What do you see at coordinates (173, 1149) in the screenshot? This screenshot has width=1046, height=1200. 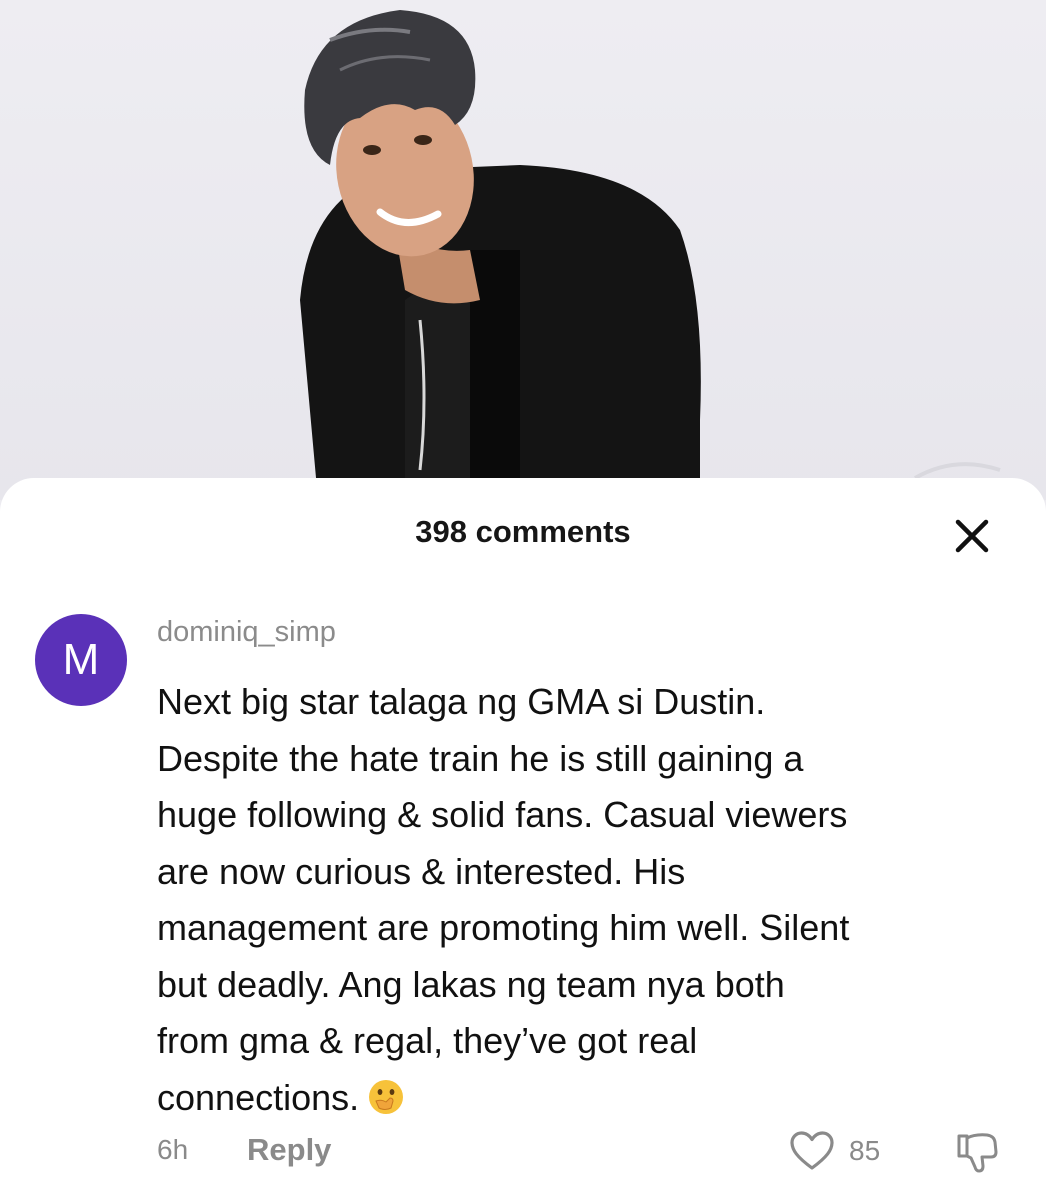 I see `comment-timestamp: 6h` at bounding box center [173, 1149].